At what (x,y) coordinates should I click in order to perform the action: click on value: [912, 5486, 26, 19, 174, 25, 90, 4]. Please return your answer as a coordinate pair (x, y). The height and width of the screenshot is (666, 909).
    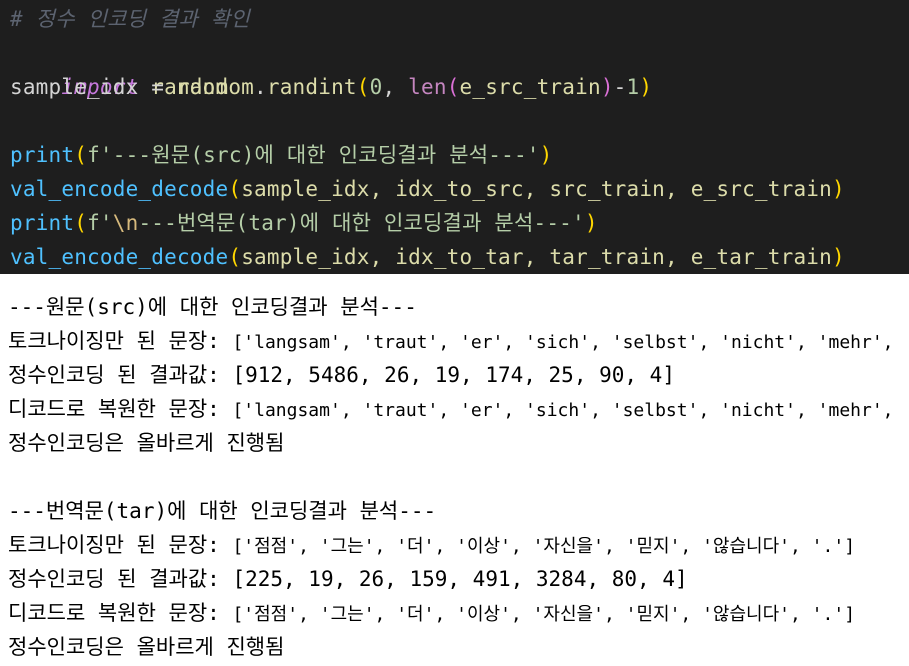
    Looking at the image, I should click on (453, 375).